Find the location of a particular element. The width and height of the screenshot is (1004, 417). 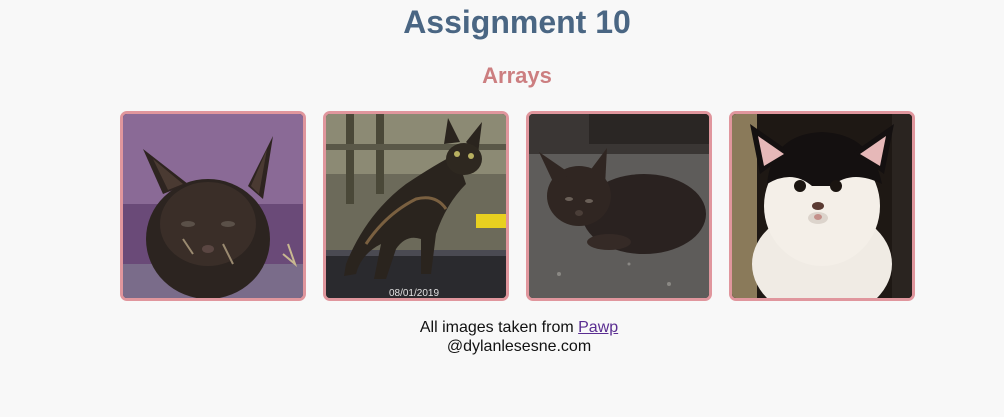

credit-text: All images taken from is located at coordinates (499, 327).